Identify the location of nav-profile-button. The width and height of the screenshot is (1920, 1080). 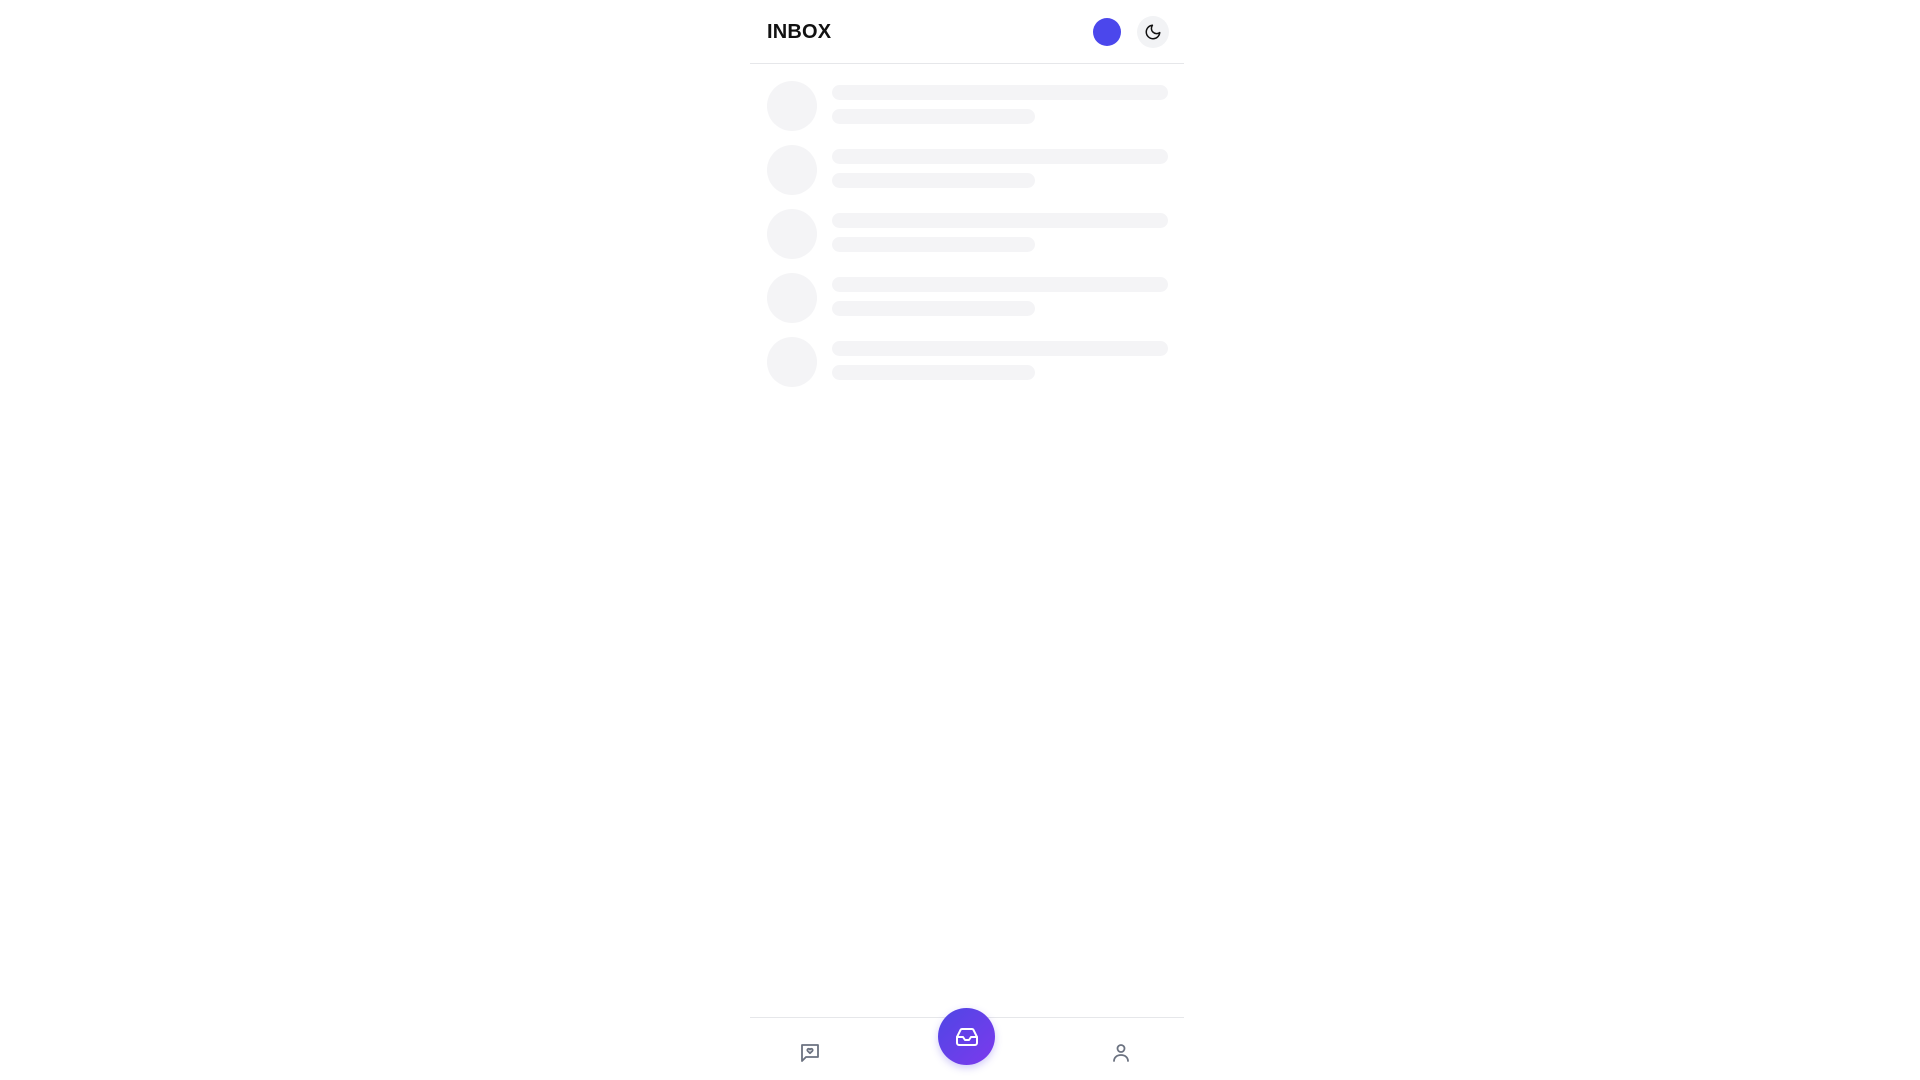
(1121, 1053).